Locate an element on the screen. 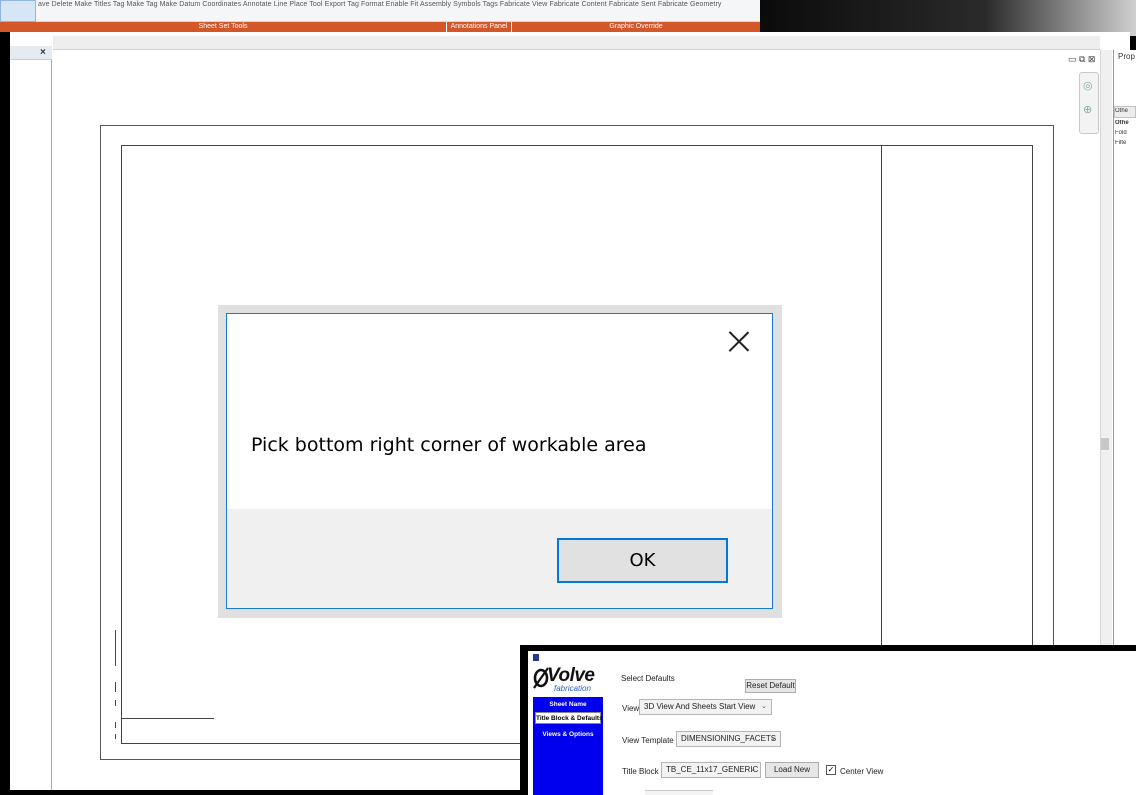 This screenshot has width=1136, height=795. ribbon-panel-annotations: Annotations Panel is located at coordinates (479, 27).